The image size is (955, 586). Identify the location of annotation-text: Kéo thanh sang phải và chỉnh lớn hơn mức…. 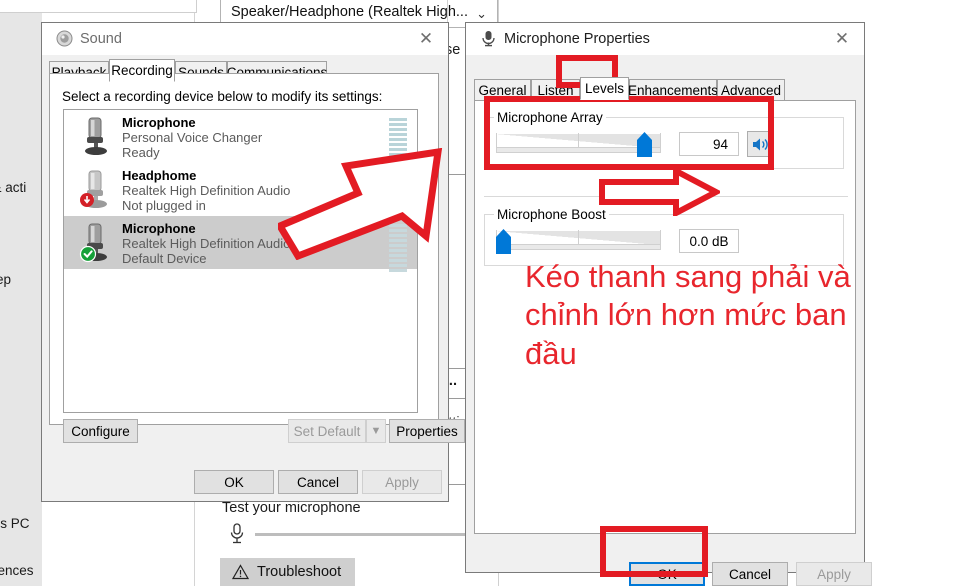
(688, 315).